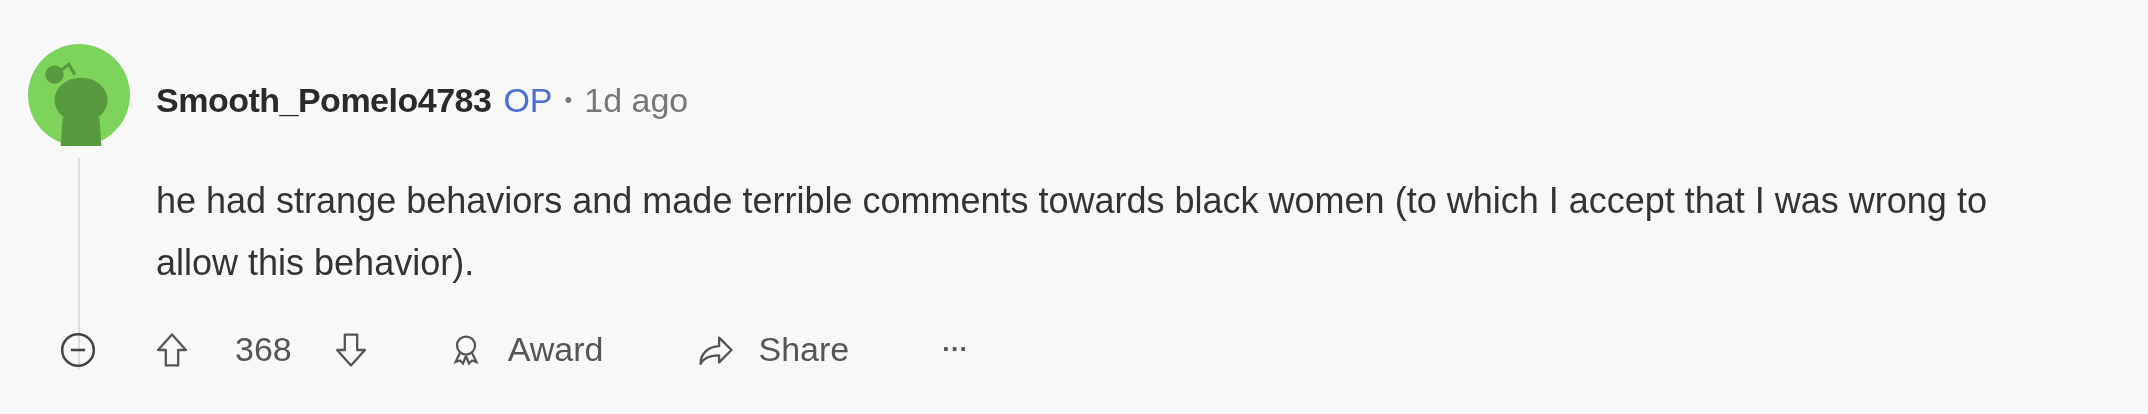 This screenshot has width=2148, height=414. I want to click on downvote-button, so click(350, 349).